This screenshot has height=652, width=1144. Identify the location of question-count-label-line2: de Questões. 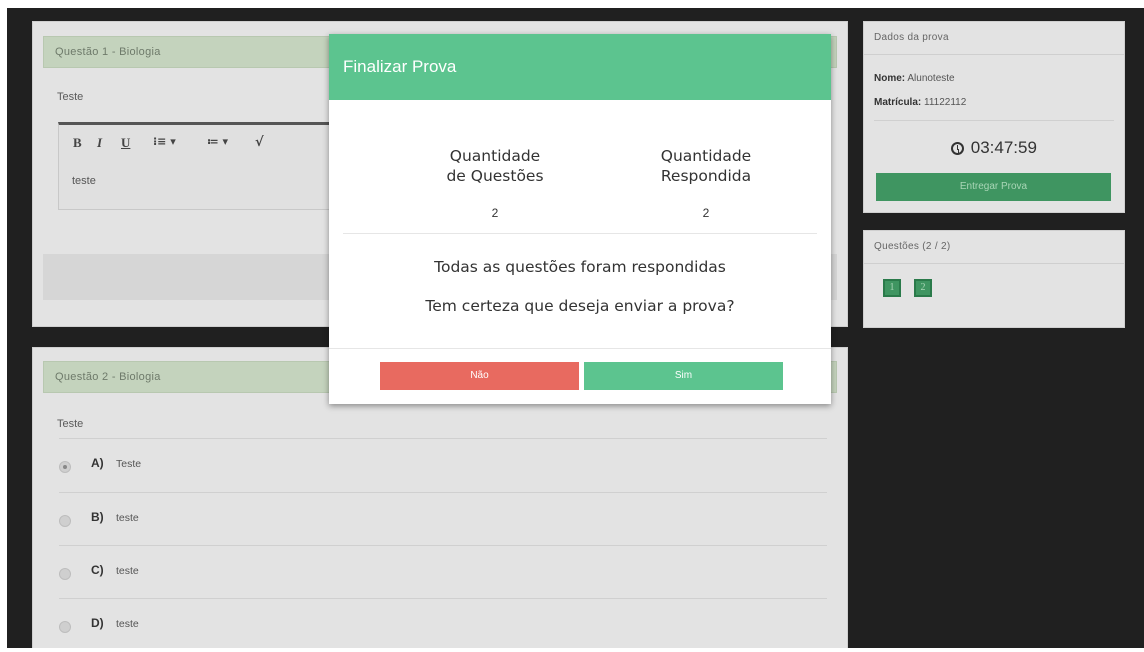
(495, 176).